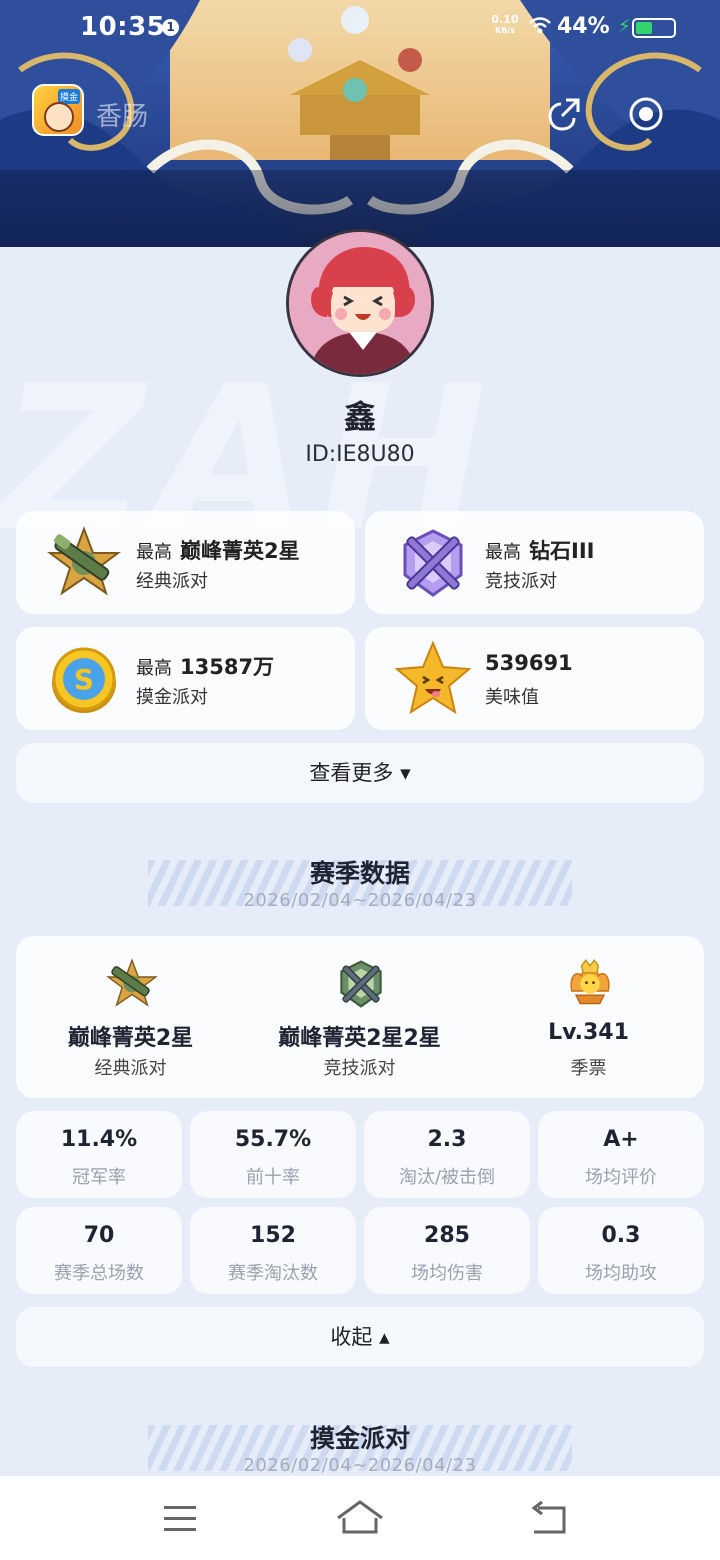 The height and width of the screenshot is (1560, 720). Describe the element at coordinates (505, 30) in the screenshot. I see `network-speed-unit: KB/s` at that location.